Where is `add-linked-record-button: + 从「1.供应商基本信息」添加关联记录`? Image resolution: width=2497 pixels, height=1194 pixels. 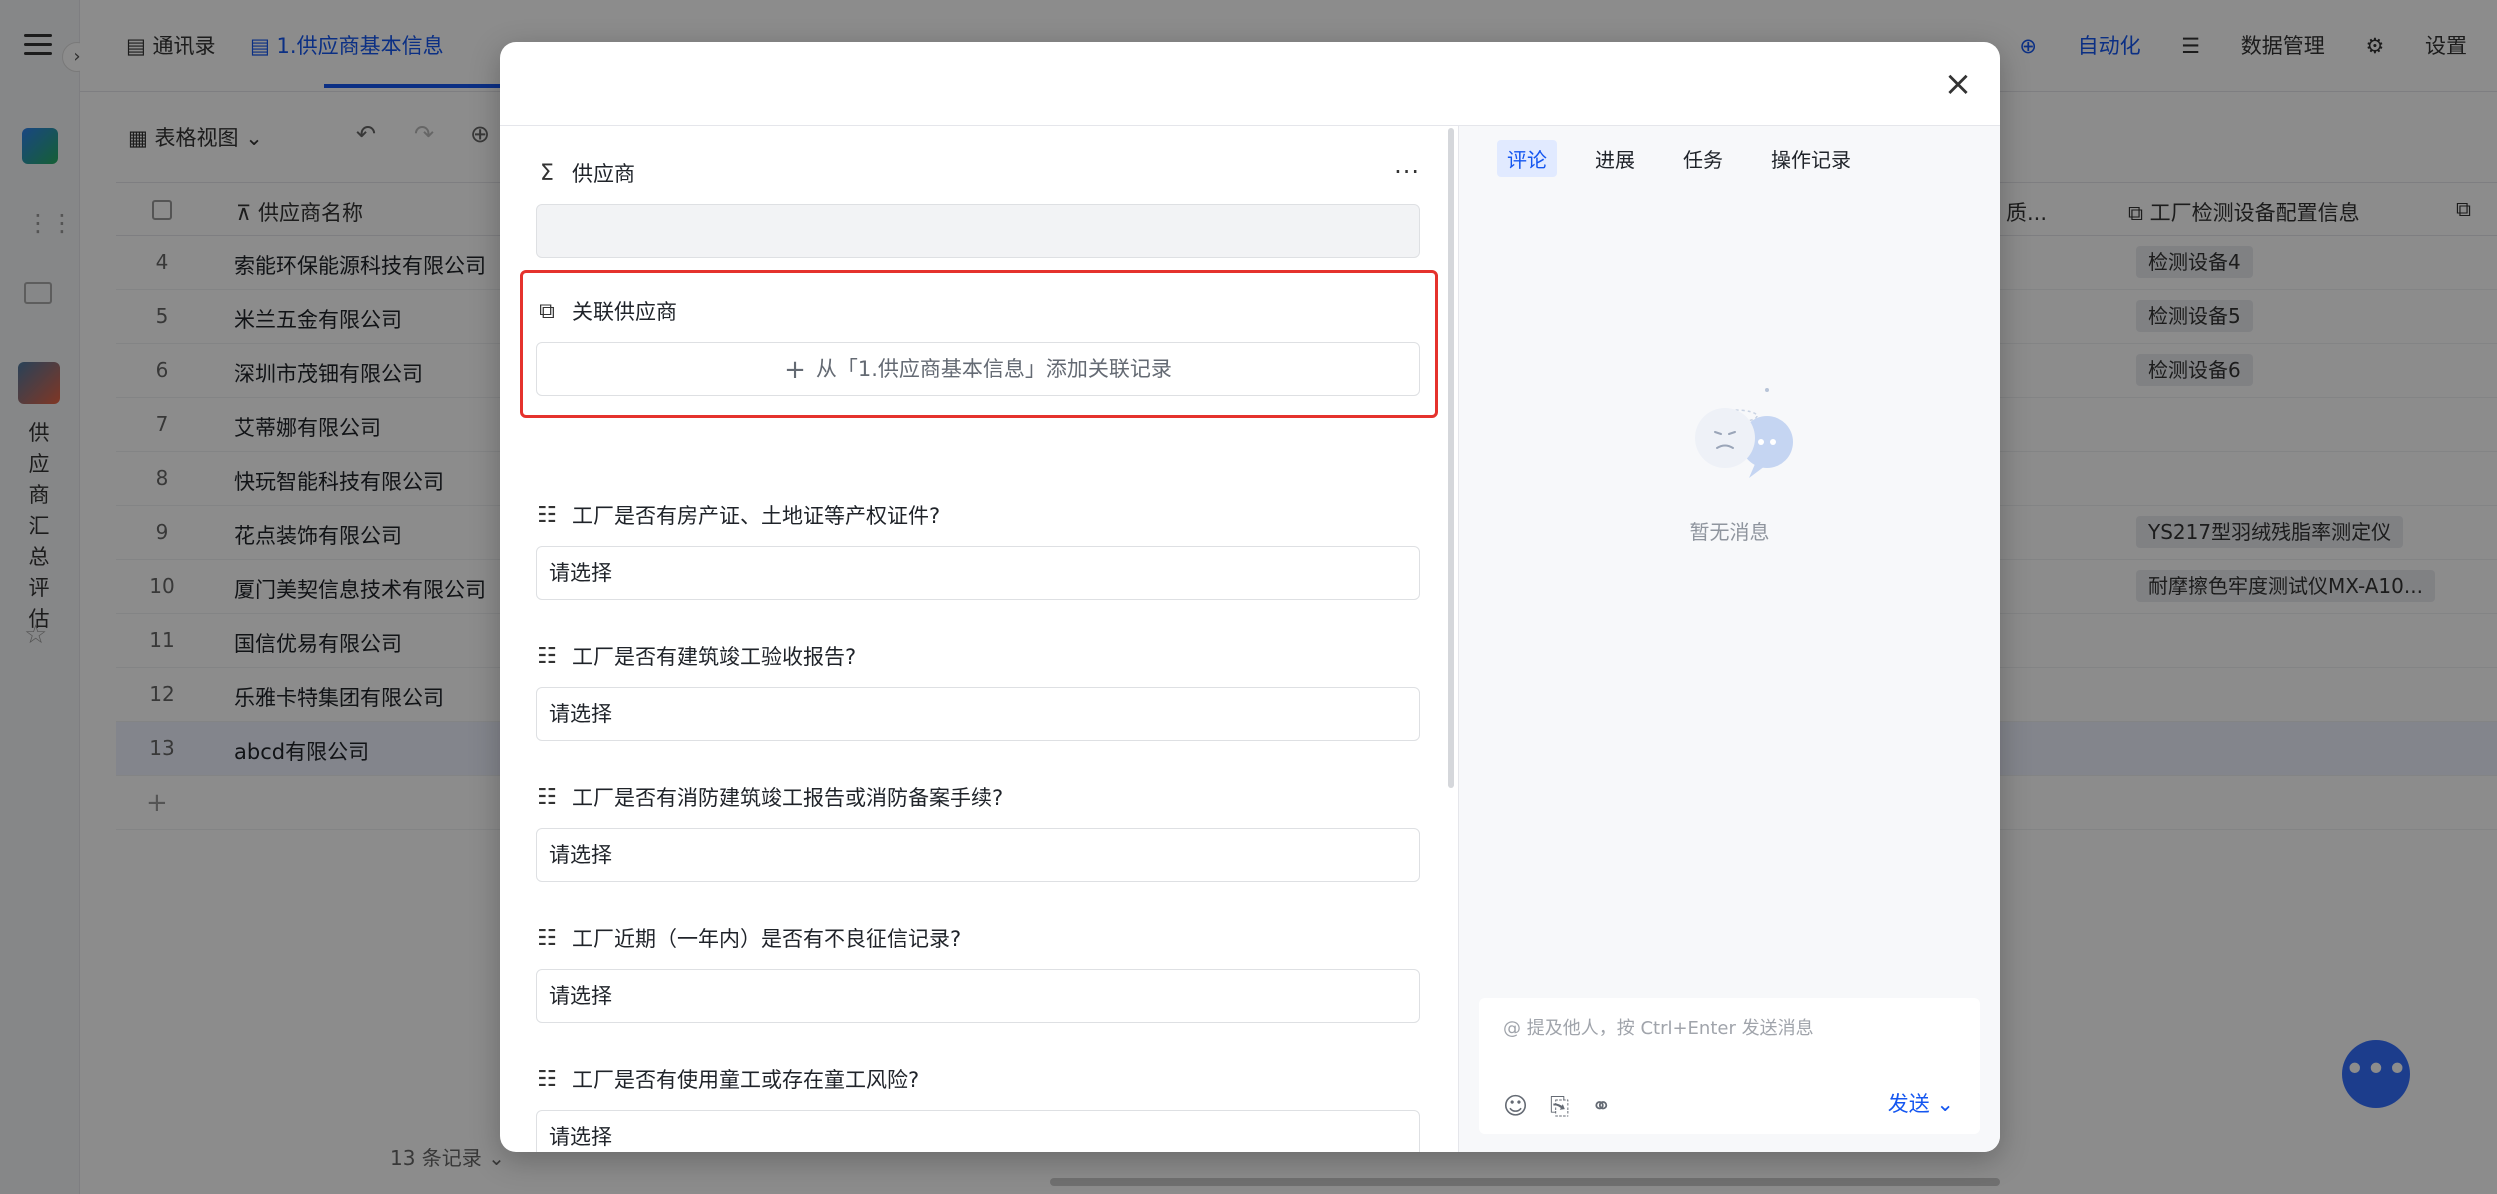
add-linked-record-button: + 从「1.供应商基本信息」添加关联记录 is located at coordinates (978, 369).